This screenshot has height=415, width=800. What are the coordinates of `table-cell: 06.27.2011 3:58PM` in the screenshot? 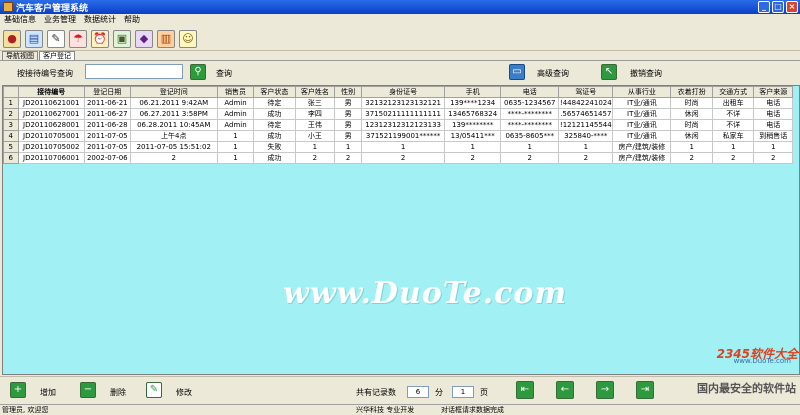 It's located at (173, 114).